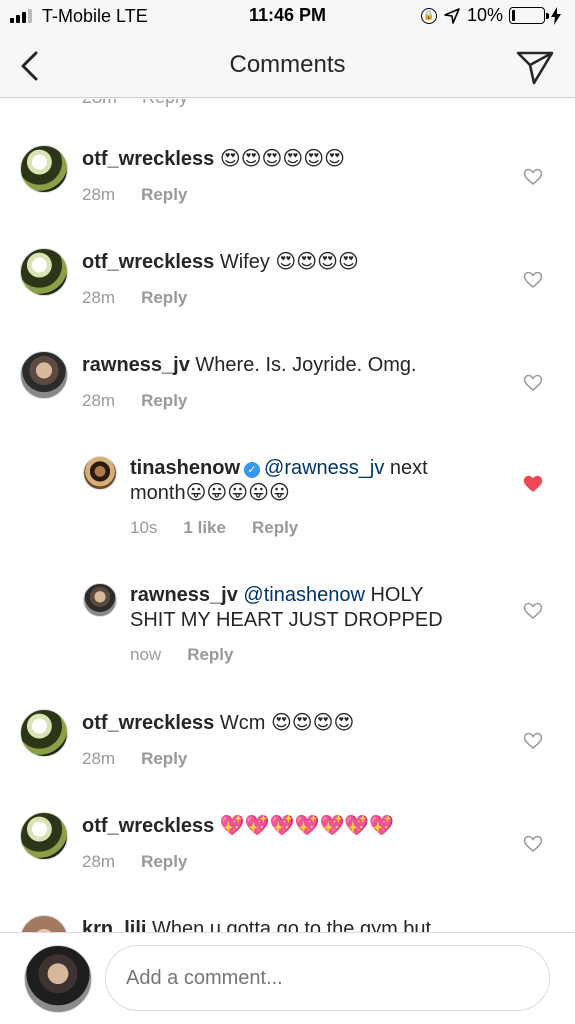 This screenshot has width=575, height=1024. Describe the element at coordinates (306, 365) in the screenshot. I see `comment-text: Where. Is. Joyride. Omg.` at that location.